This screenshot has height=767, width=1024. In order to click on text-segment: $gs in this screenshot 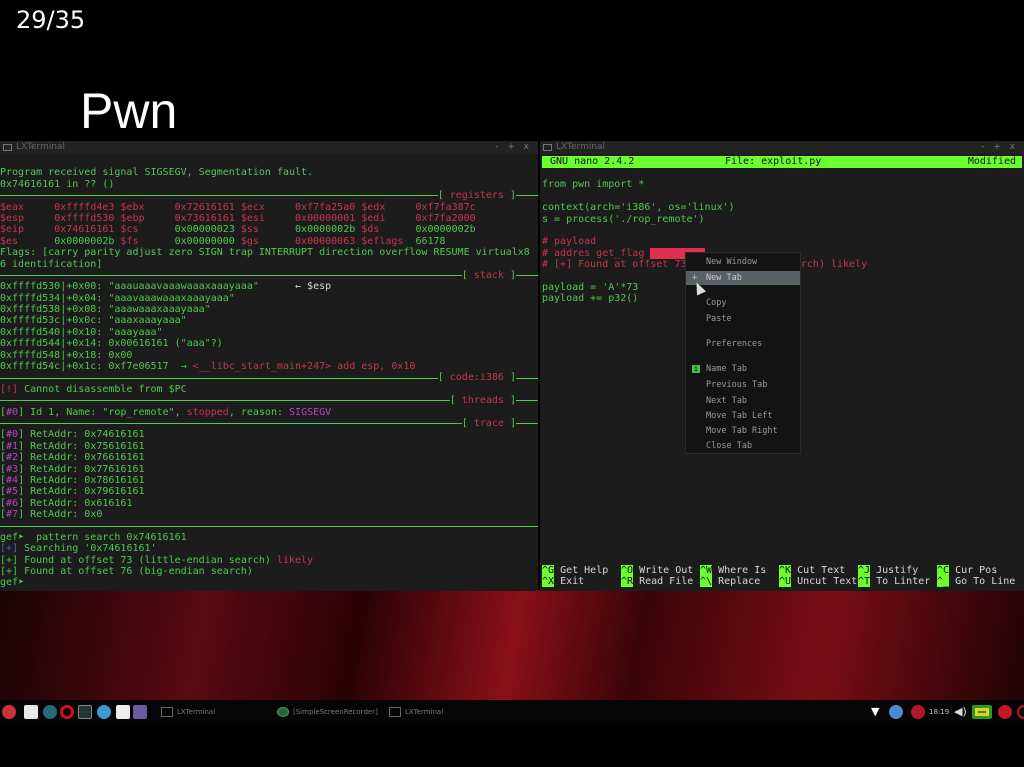, I will do `click(268, 241)`.